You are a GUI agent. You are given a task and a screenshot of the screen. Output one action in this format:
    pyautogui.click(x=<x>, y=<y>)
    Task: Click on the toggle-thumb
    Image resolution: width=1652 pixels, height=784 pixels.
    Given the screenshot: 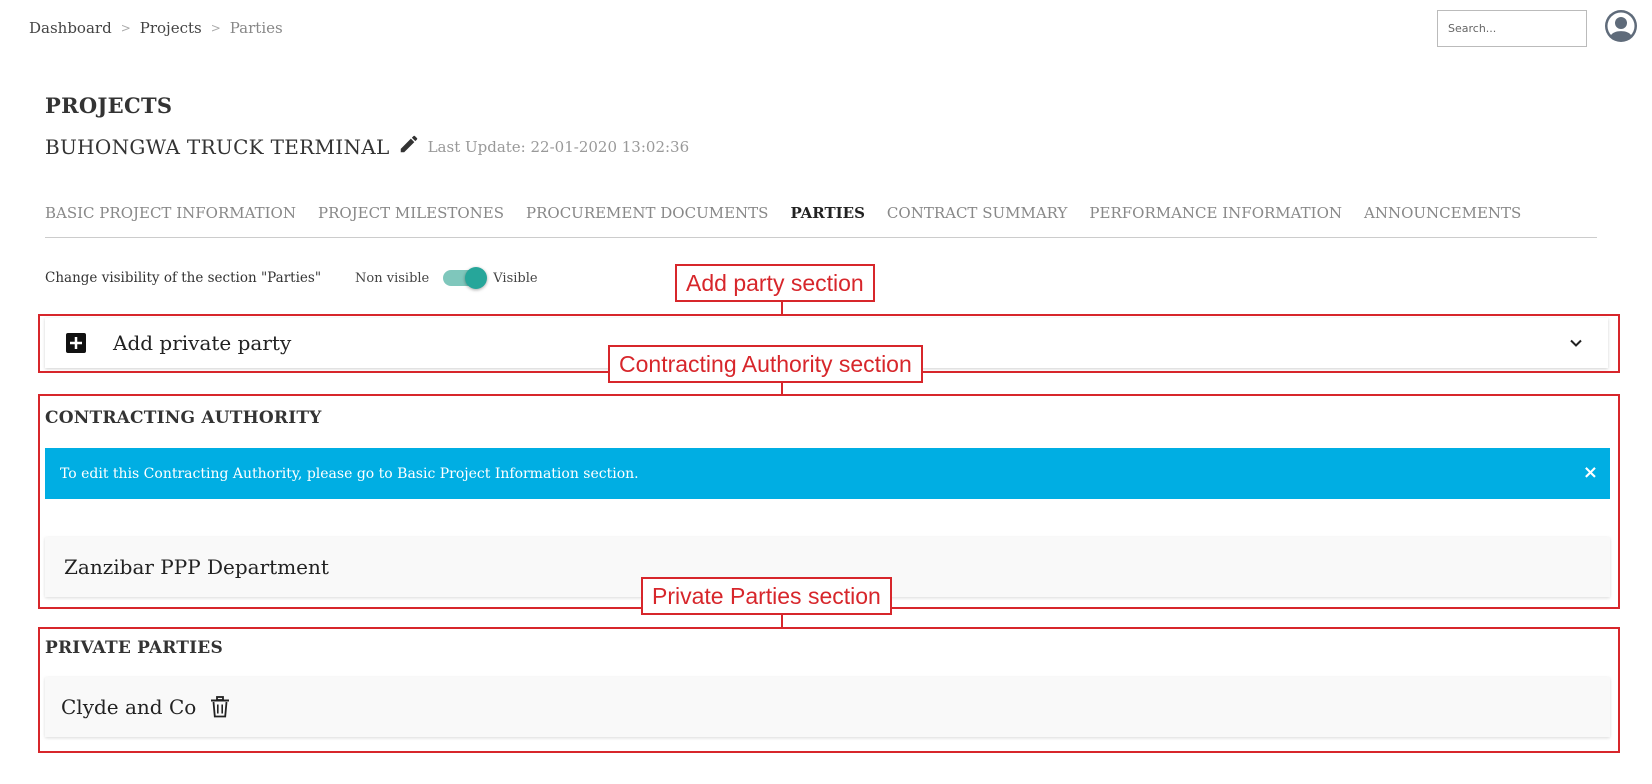 What is the action you would take?
    pyautogui.click(x=476, y=278)
    